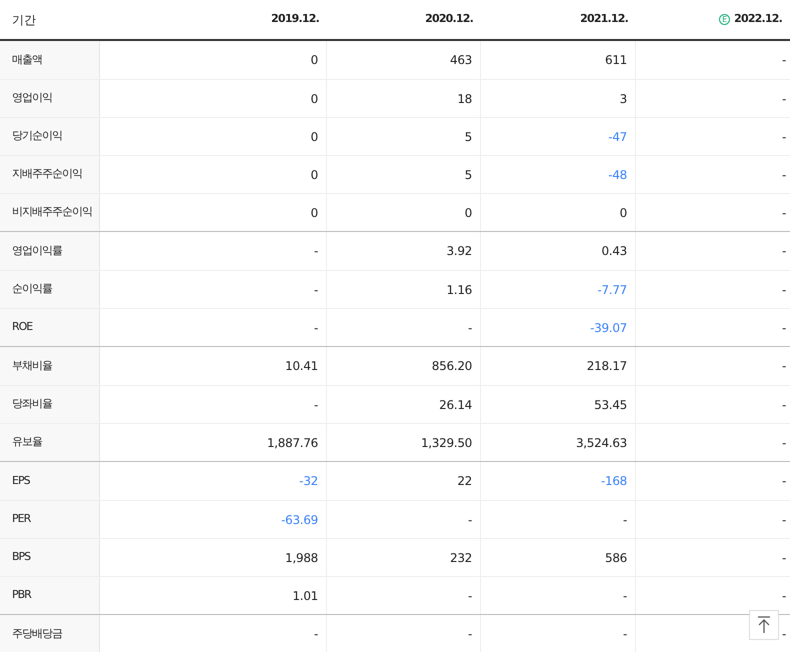 This screenshot has height=652, width=790. Describe the element at coordinates (50, 404) in the screenshot. I see `row-header-cell: 당좌비율` at that location.